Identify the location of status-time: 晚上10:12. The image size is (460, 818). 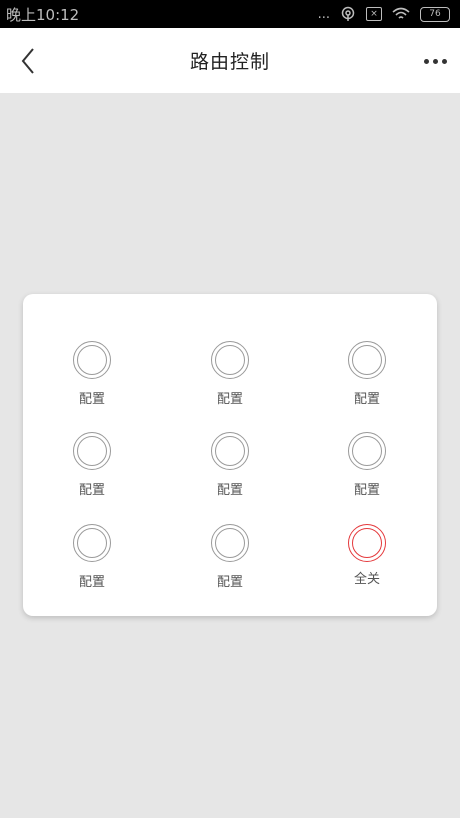
(43, 14).